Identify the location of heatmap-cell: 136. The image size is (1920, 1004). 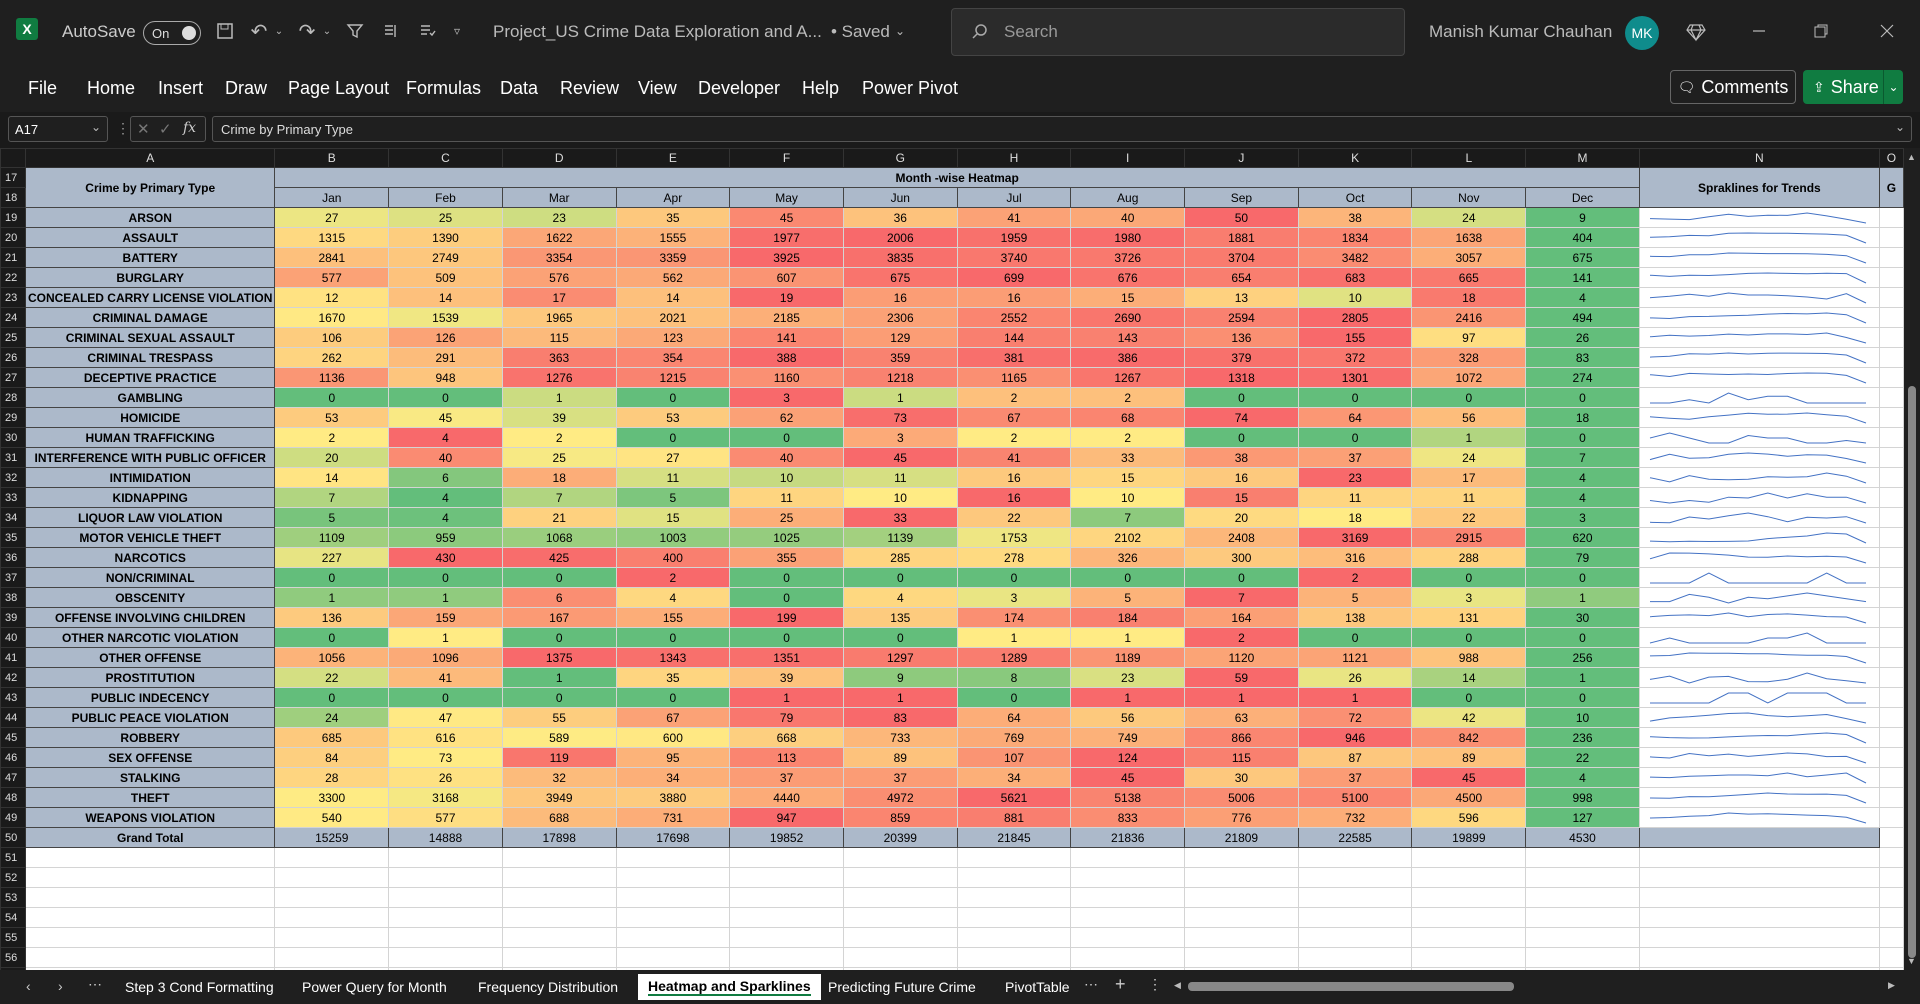
(1241, 337).